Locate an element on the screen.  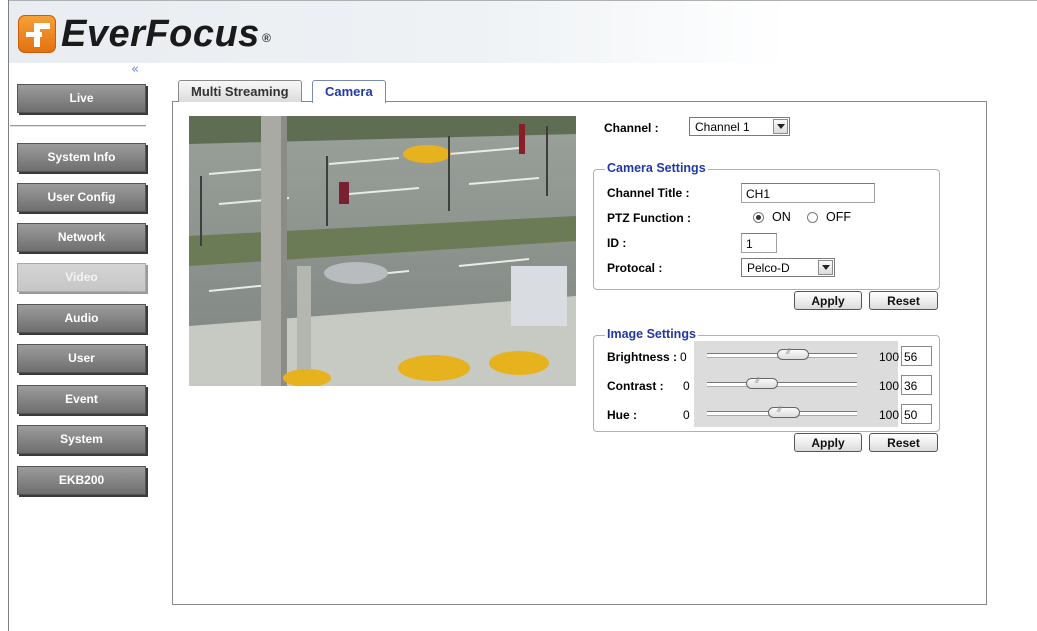
ptz-off-label: OFF is located at coordinates (838, 217).